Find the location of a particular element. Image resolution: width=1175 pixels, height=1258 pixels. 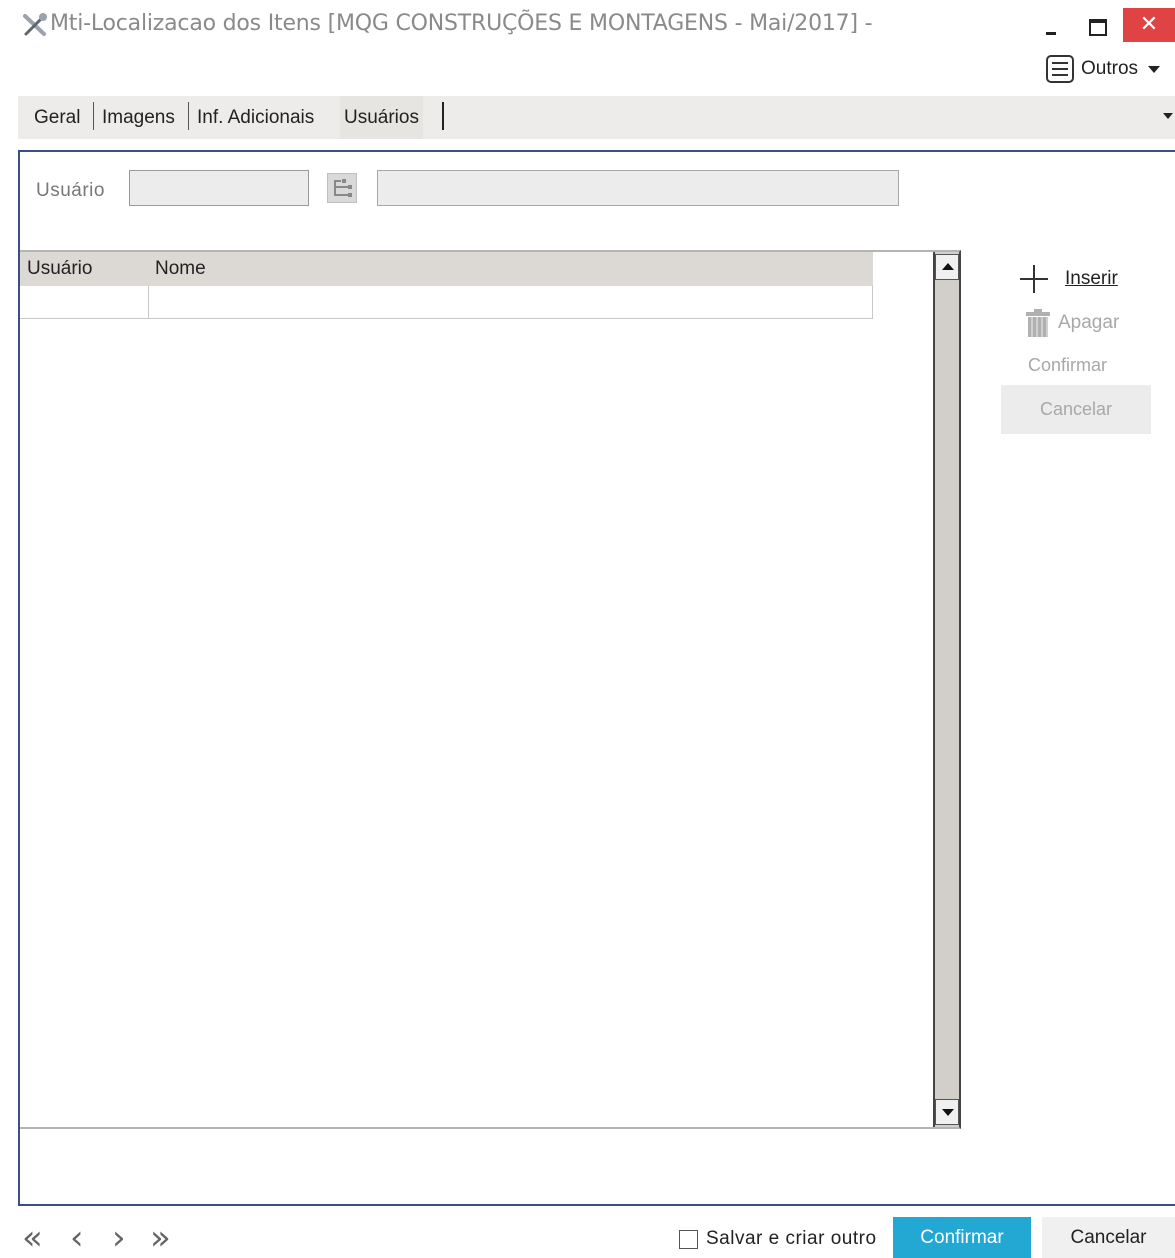

inserir-button: Inserir is located at coordinates (1069, 279).